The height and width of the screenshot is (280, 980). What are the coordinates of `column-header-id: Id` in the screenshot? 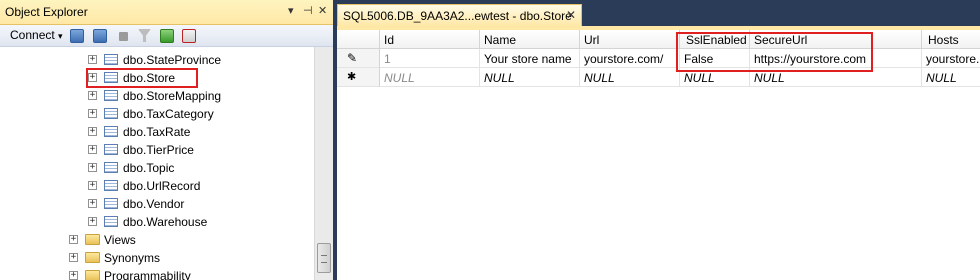 It's located at (430, 39).